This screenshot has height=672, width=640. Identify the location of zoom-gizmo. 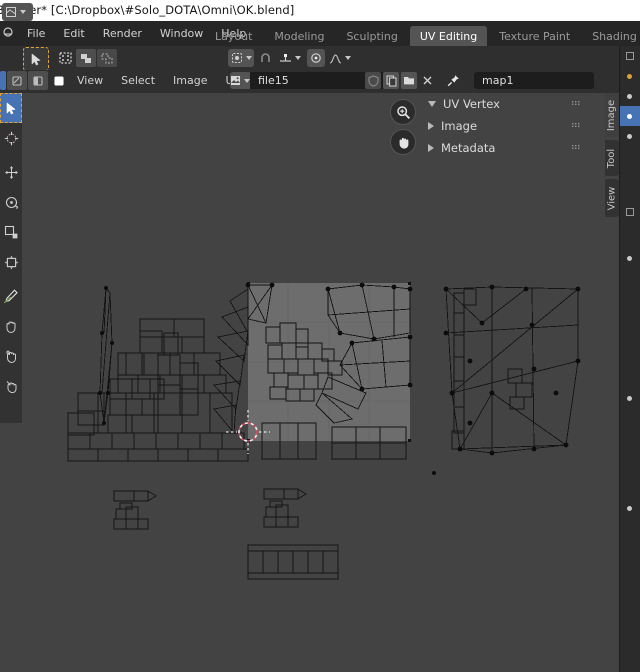
(403, 112).